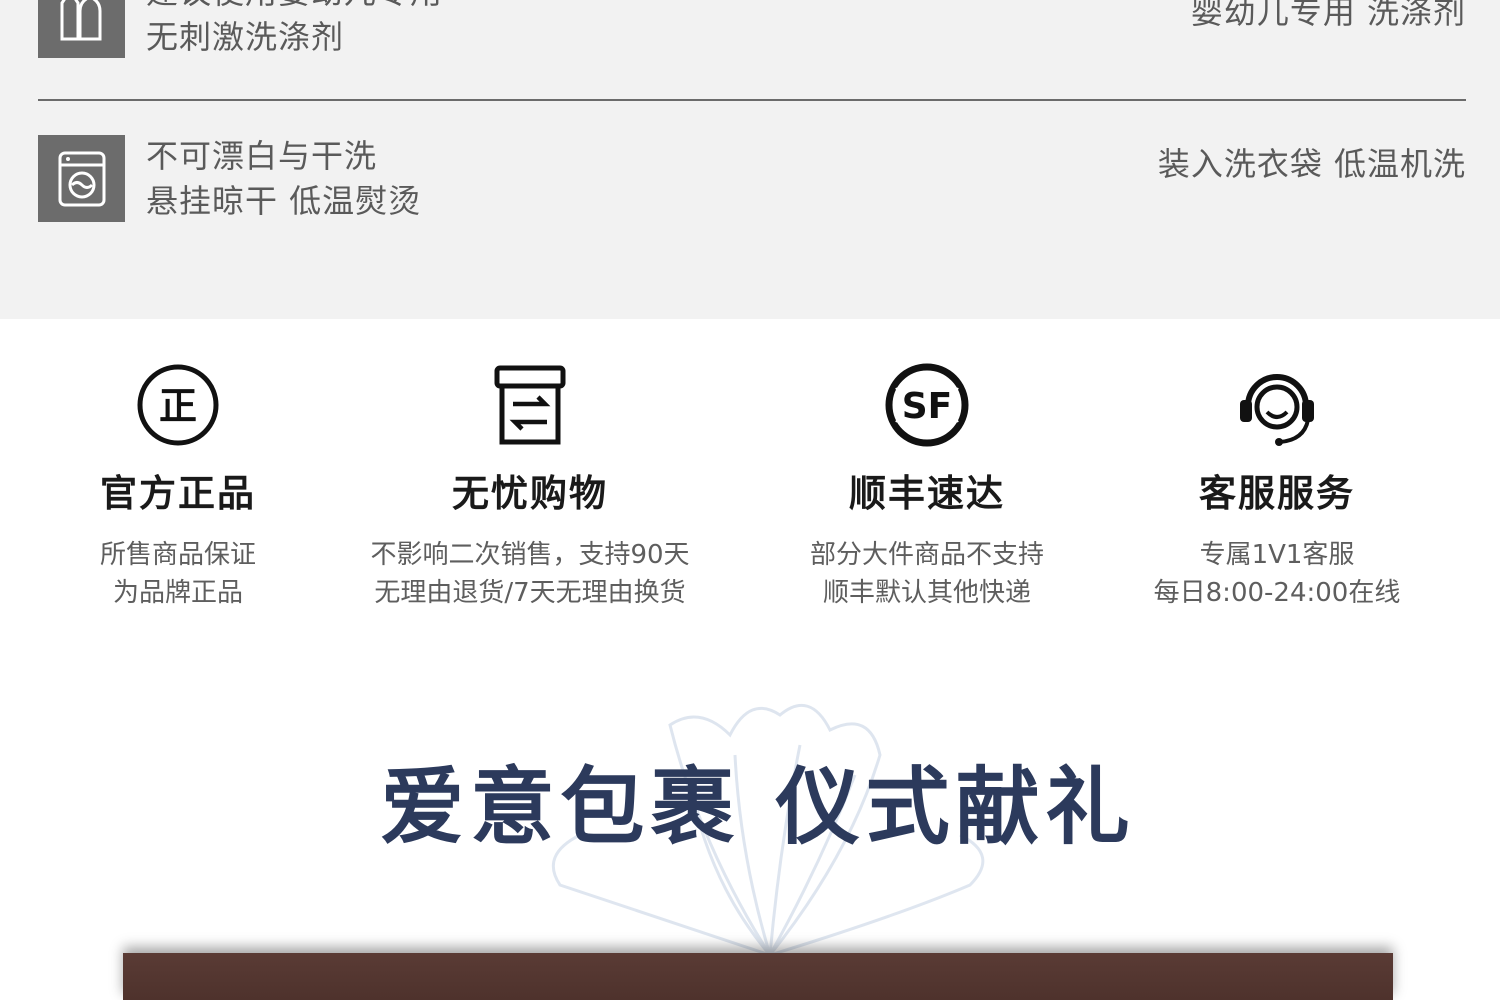  I want to click on care-text-detergent: 建议使用婴幼儿专用 无刺激洗涤剂, so click(294, 30).